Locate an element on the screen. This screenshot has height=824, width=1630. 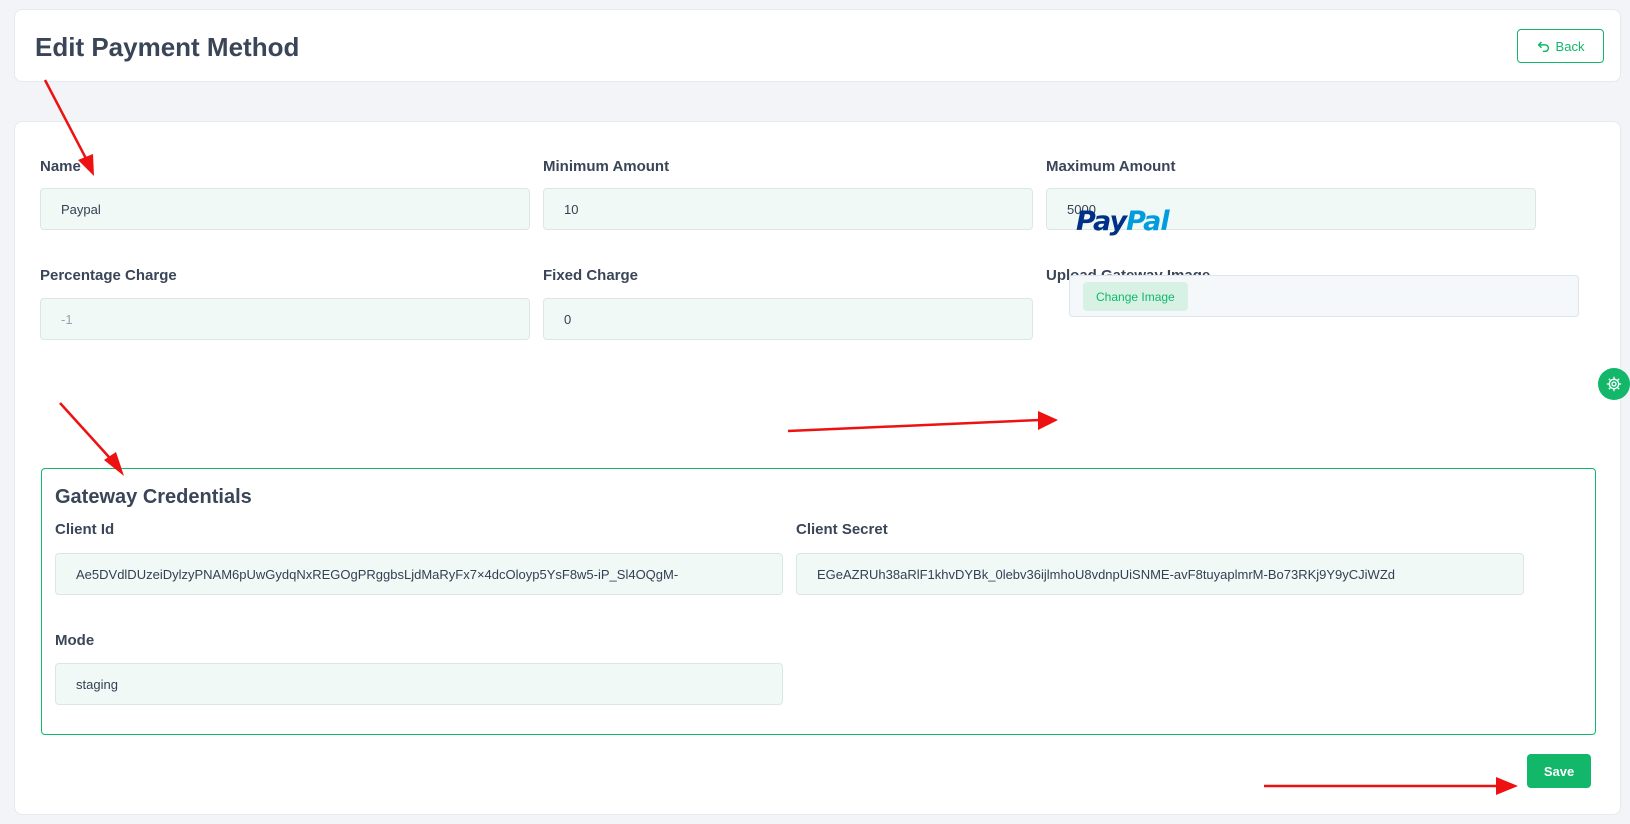
page-title: Edit Payment Method is located at coordinates (167, 47).